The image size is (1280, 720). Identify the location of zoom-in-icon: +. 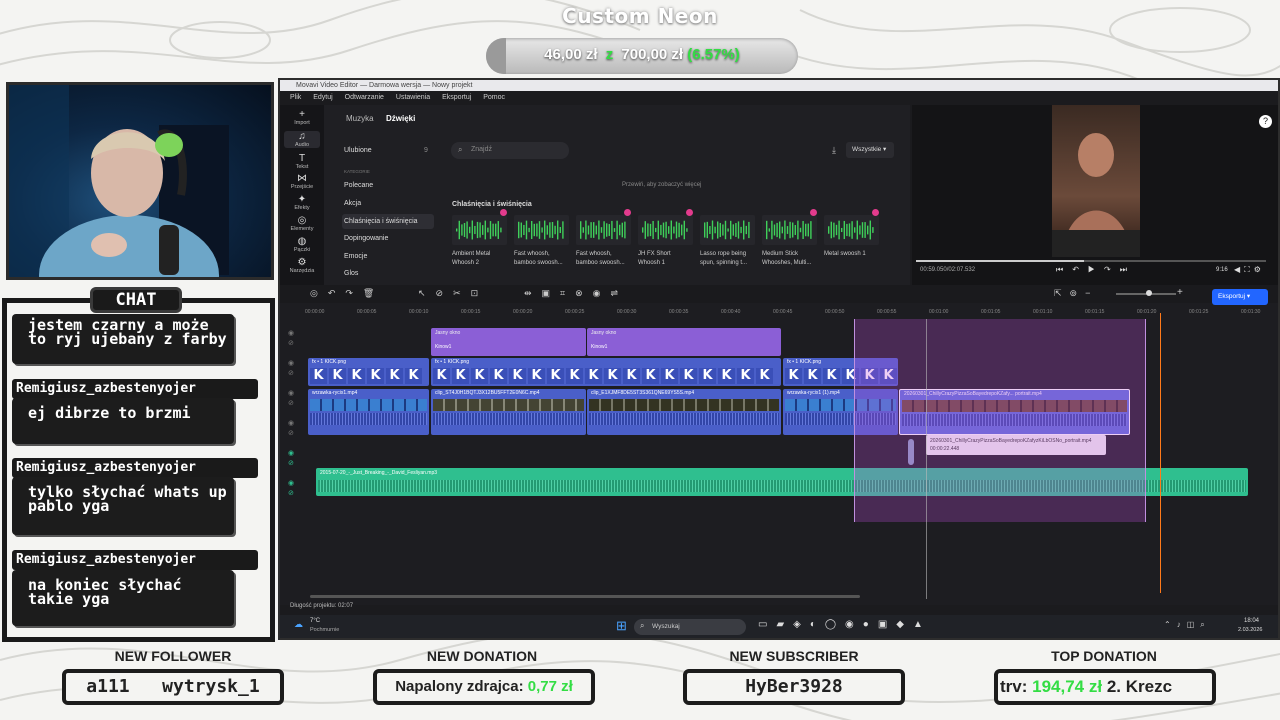
(1180, 292).